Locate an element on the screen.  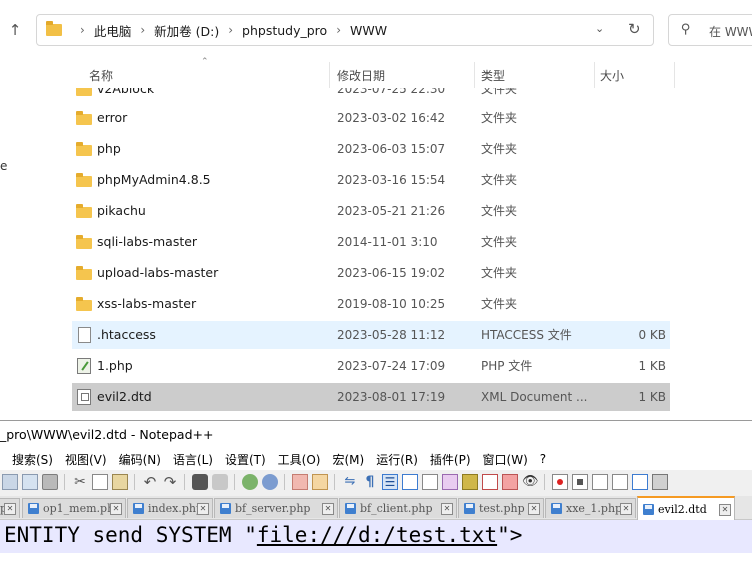
sync-horizontal-icon is located at coordinates (320, 482).